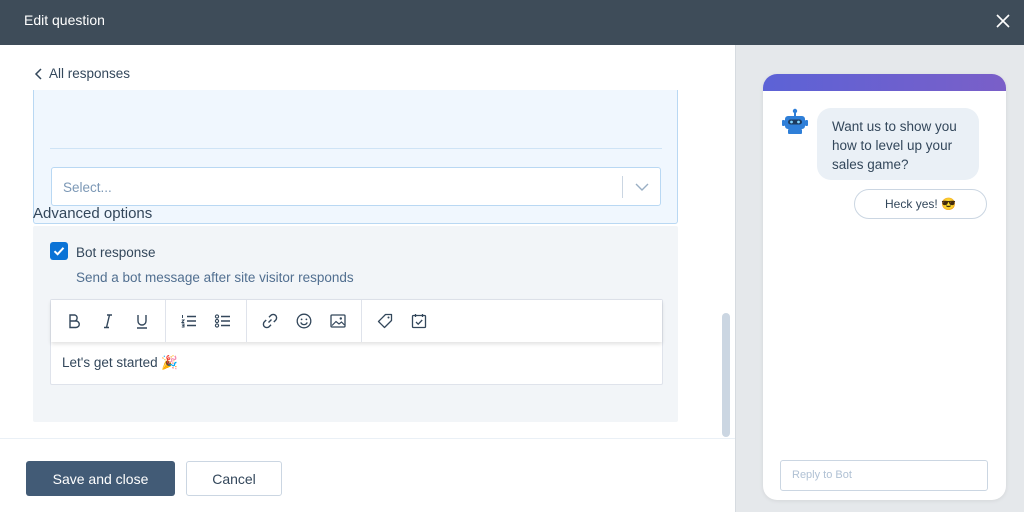 Image resolution: width=1024 pixels, height=512 pixels. Describe the element at coordinates (726, 375) in the screenshot. I see `scrollbar-thumb` at that location.